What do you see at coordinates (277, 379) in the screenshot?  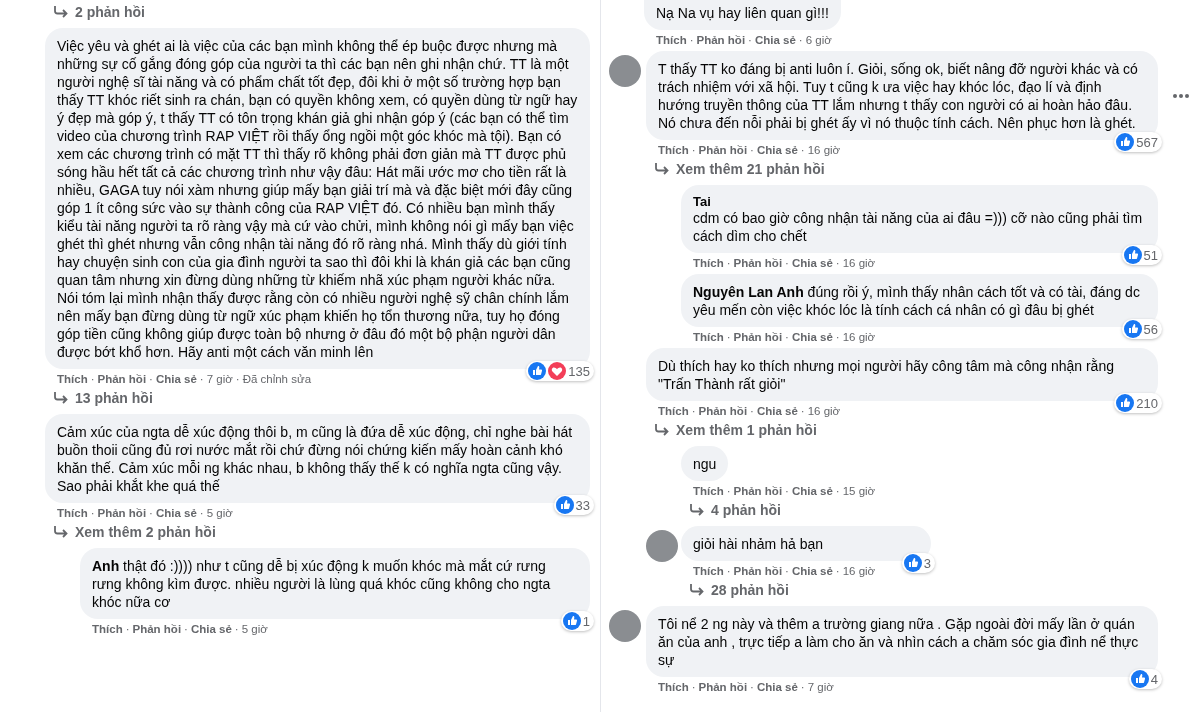 I see `edited-label: Đã chỉnh sửa` at bounding box center [277, 379].